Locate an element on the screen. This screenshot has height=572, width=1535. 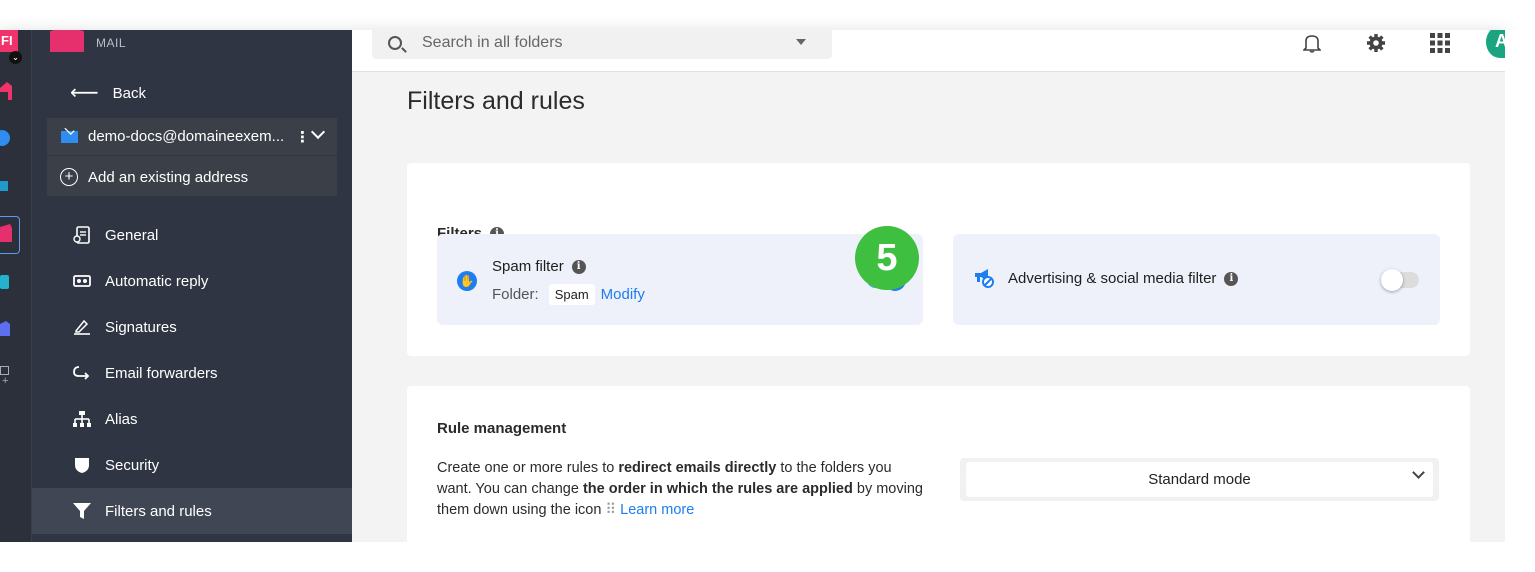
mode-select-value: Standard mode is located at coordinates (1199, 479).